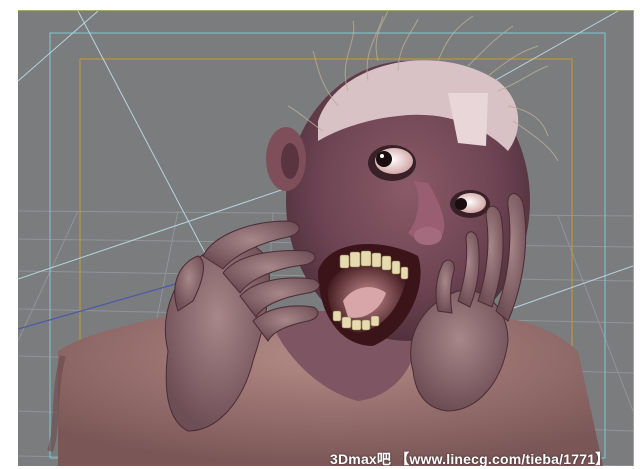  I want to click on zombie-eye-right, so click(470, 204).